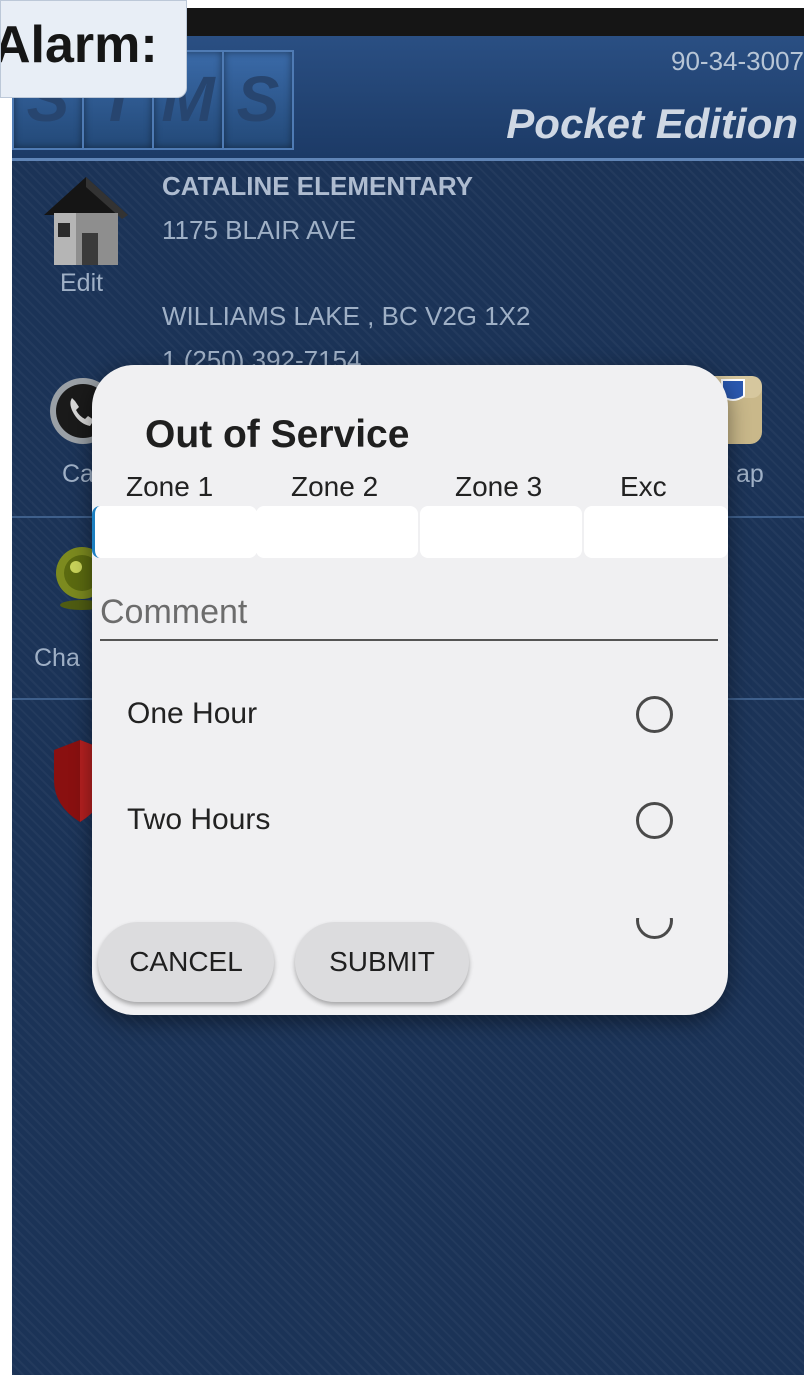 The height and width of the screenshot is (1375, 804). Describe the element at coordinates (382, 962) in the screenshot. I see `submit-button: SUBMIT` at that location.